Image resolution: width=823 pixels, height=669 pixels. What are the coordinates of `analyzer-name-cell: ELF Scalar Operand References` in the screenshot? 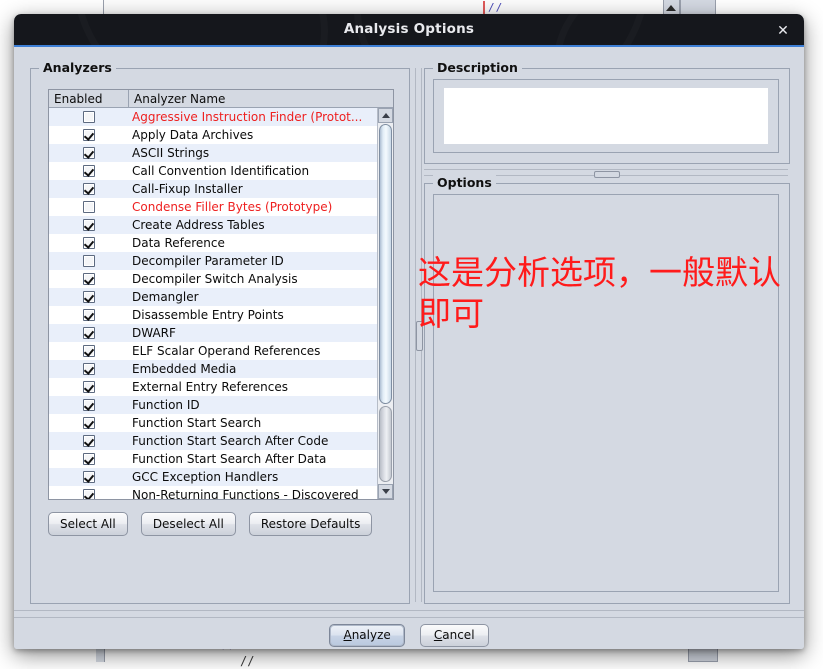 It's located at (253, 351).